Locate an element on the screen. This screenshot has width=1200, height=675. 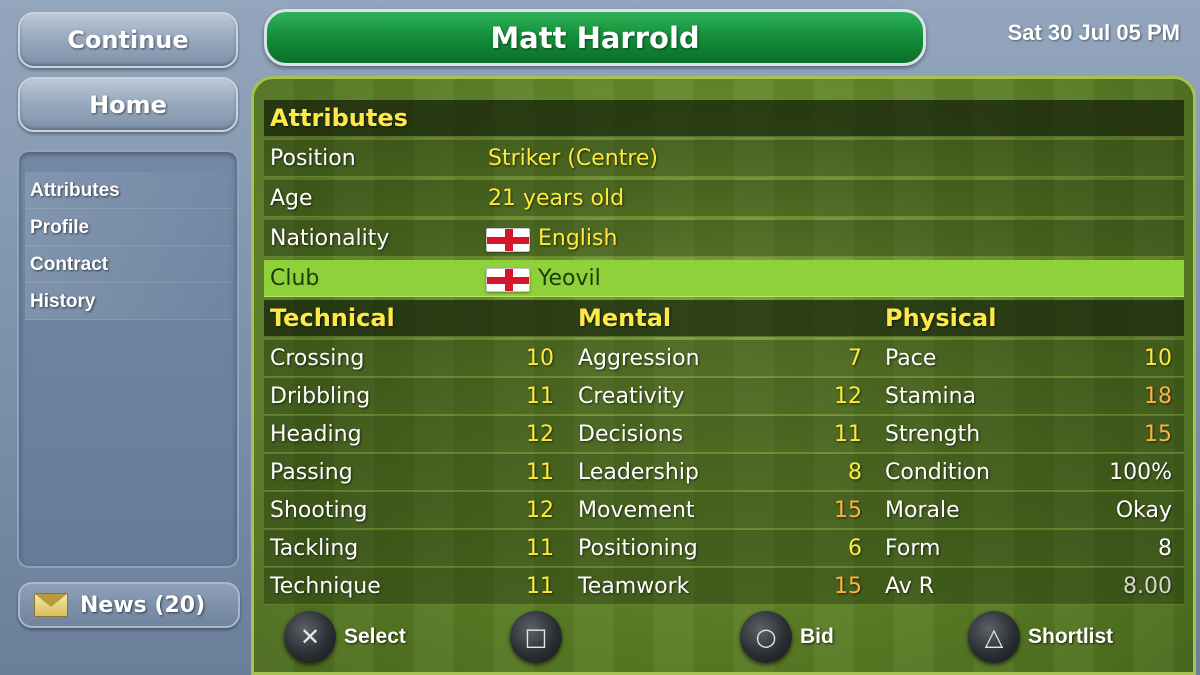
stamina-label: Stamina is located at coordinates (931, 396).